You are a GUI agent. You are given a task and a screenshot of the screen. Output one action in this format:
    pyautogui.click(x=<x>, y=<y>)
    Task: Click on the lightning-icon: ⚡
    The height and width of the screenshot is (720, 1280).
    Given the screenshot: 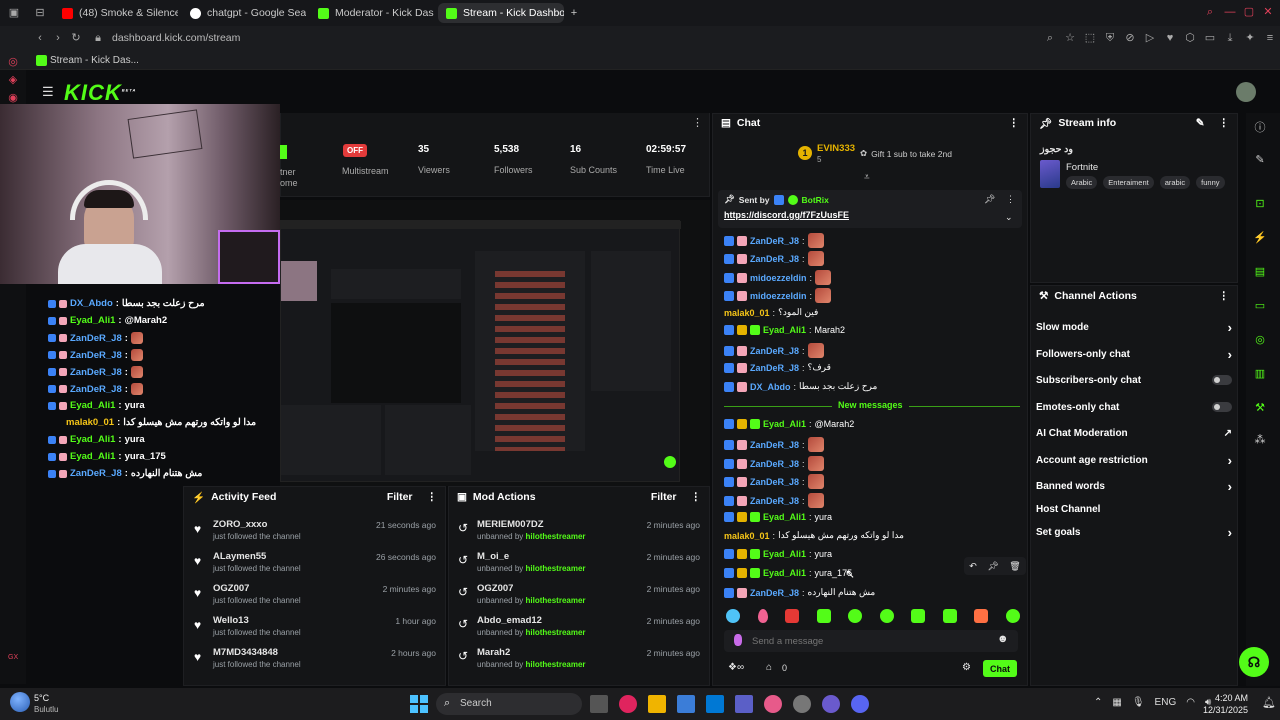 What is the action you would take?
    pyautogui.click(x=1260, y=237)
    